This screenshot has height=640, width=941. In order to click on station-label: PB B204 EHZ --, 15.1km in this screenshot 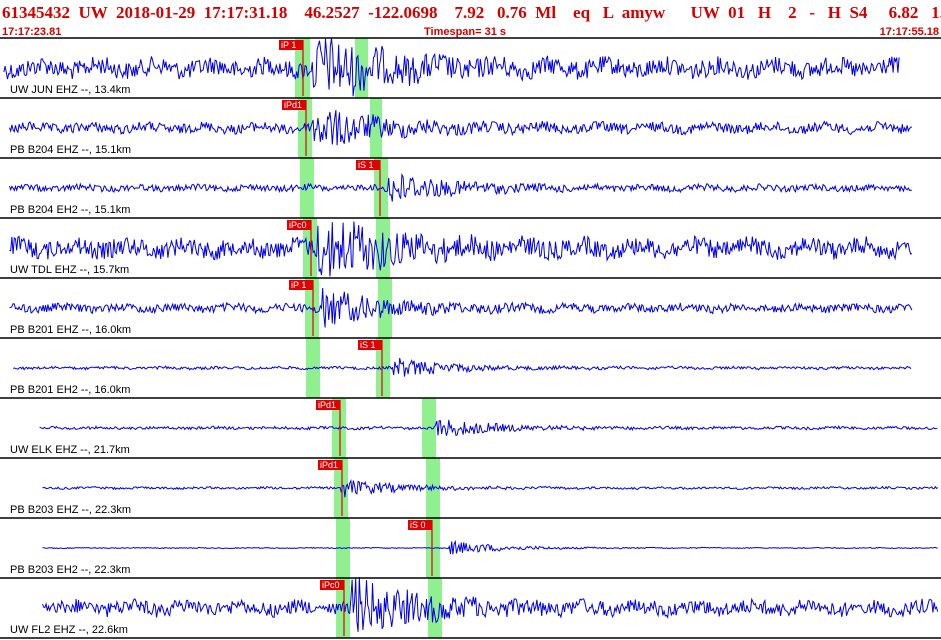, I will do `click(70, 150)`.